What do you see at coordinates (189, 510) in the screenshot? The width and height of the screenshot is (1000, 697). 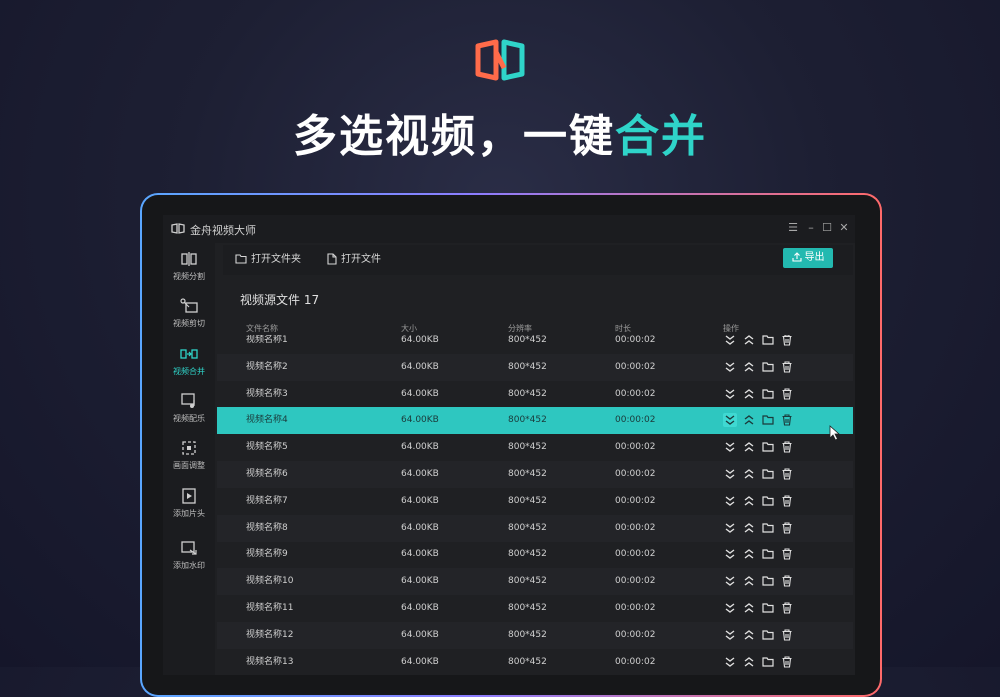 I see `sidebar-item-intro: 添加片头` at bounding box center [189, 510].